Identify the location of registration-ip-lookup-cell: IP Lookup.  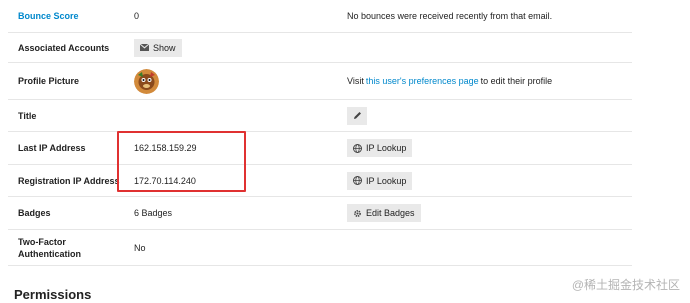
(487, 180).